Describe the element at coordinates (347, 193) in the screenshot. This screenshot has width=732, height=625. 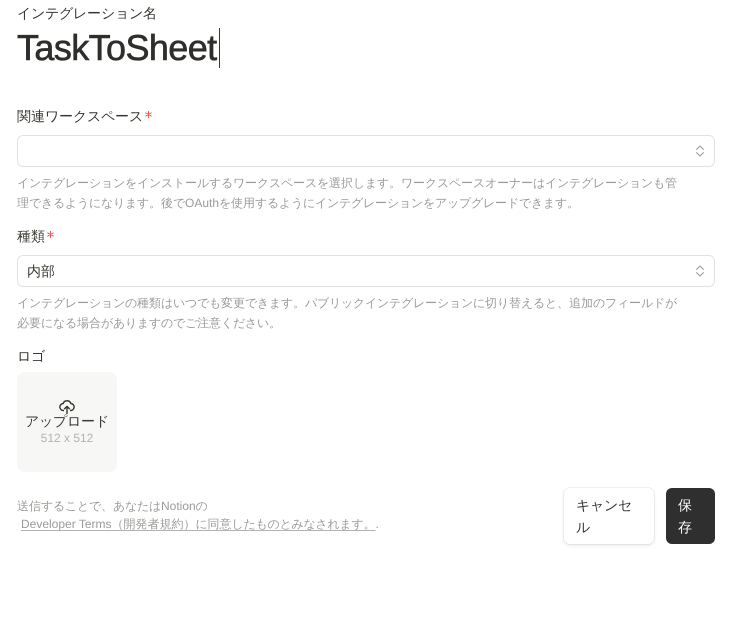
I see `help-text: インテグレーションをインストールするワークスペースを選択します。ワークスペースオーナーはインテグレーションも管理できるようになります。後でOAuthを使用するようにインテグレーションをアップグレードできます。` at that location.